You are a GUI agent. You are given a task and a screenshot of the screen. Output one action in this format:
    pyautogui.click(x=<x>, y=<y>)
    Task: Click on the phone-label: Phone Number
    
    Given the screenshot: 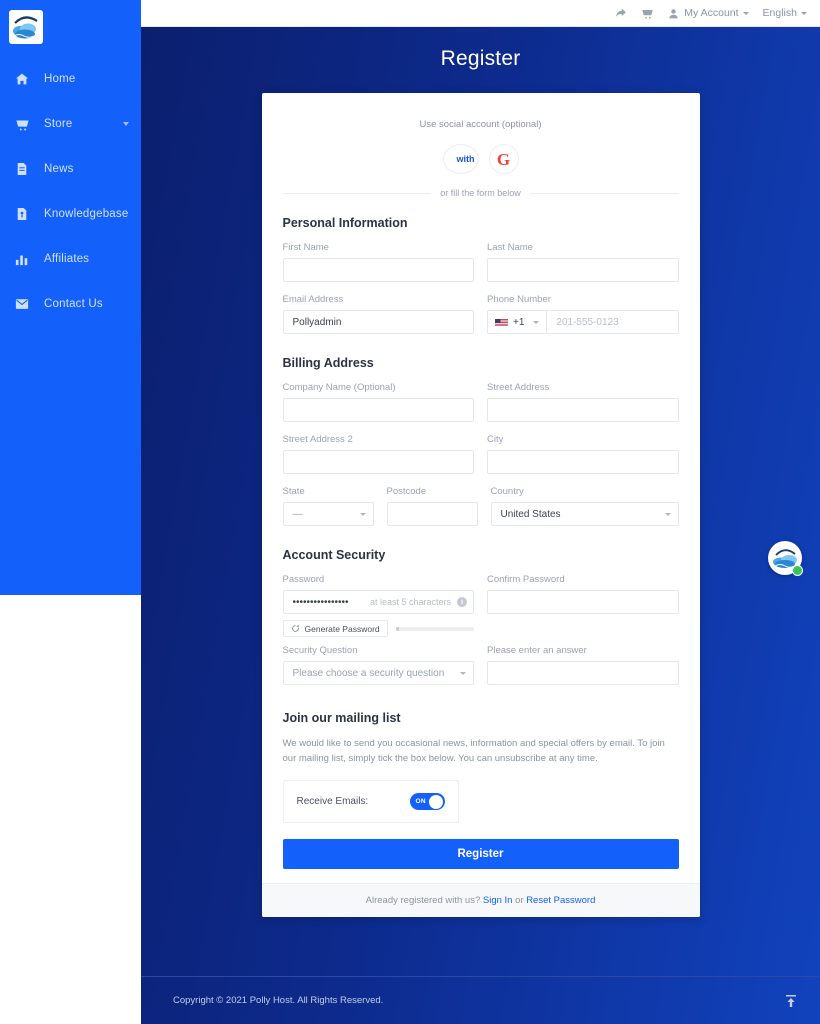 What is the action you would take?
    pyautogui.click(x=519, y=299)
    